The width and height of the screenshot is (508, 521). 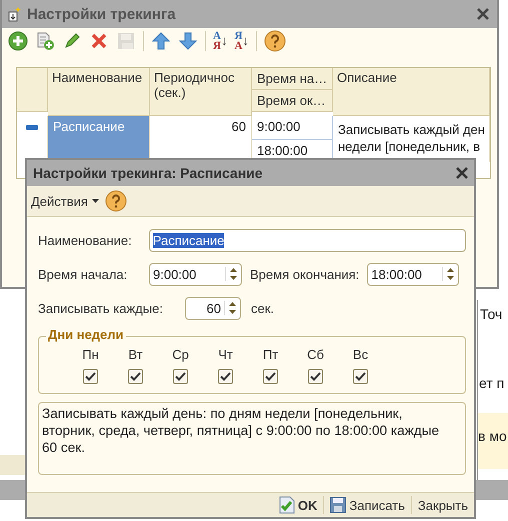 What do you see at coordinates (493, 441) in the screenshot?
I see `text-fragment: в мо` at bounding box center [493, 441].